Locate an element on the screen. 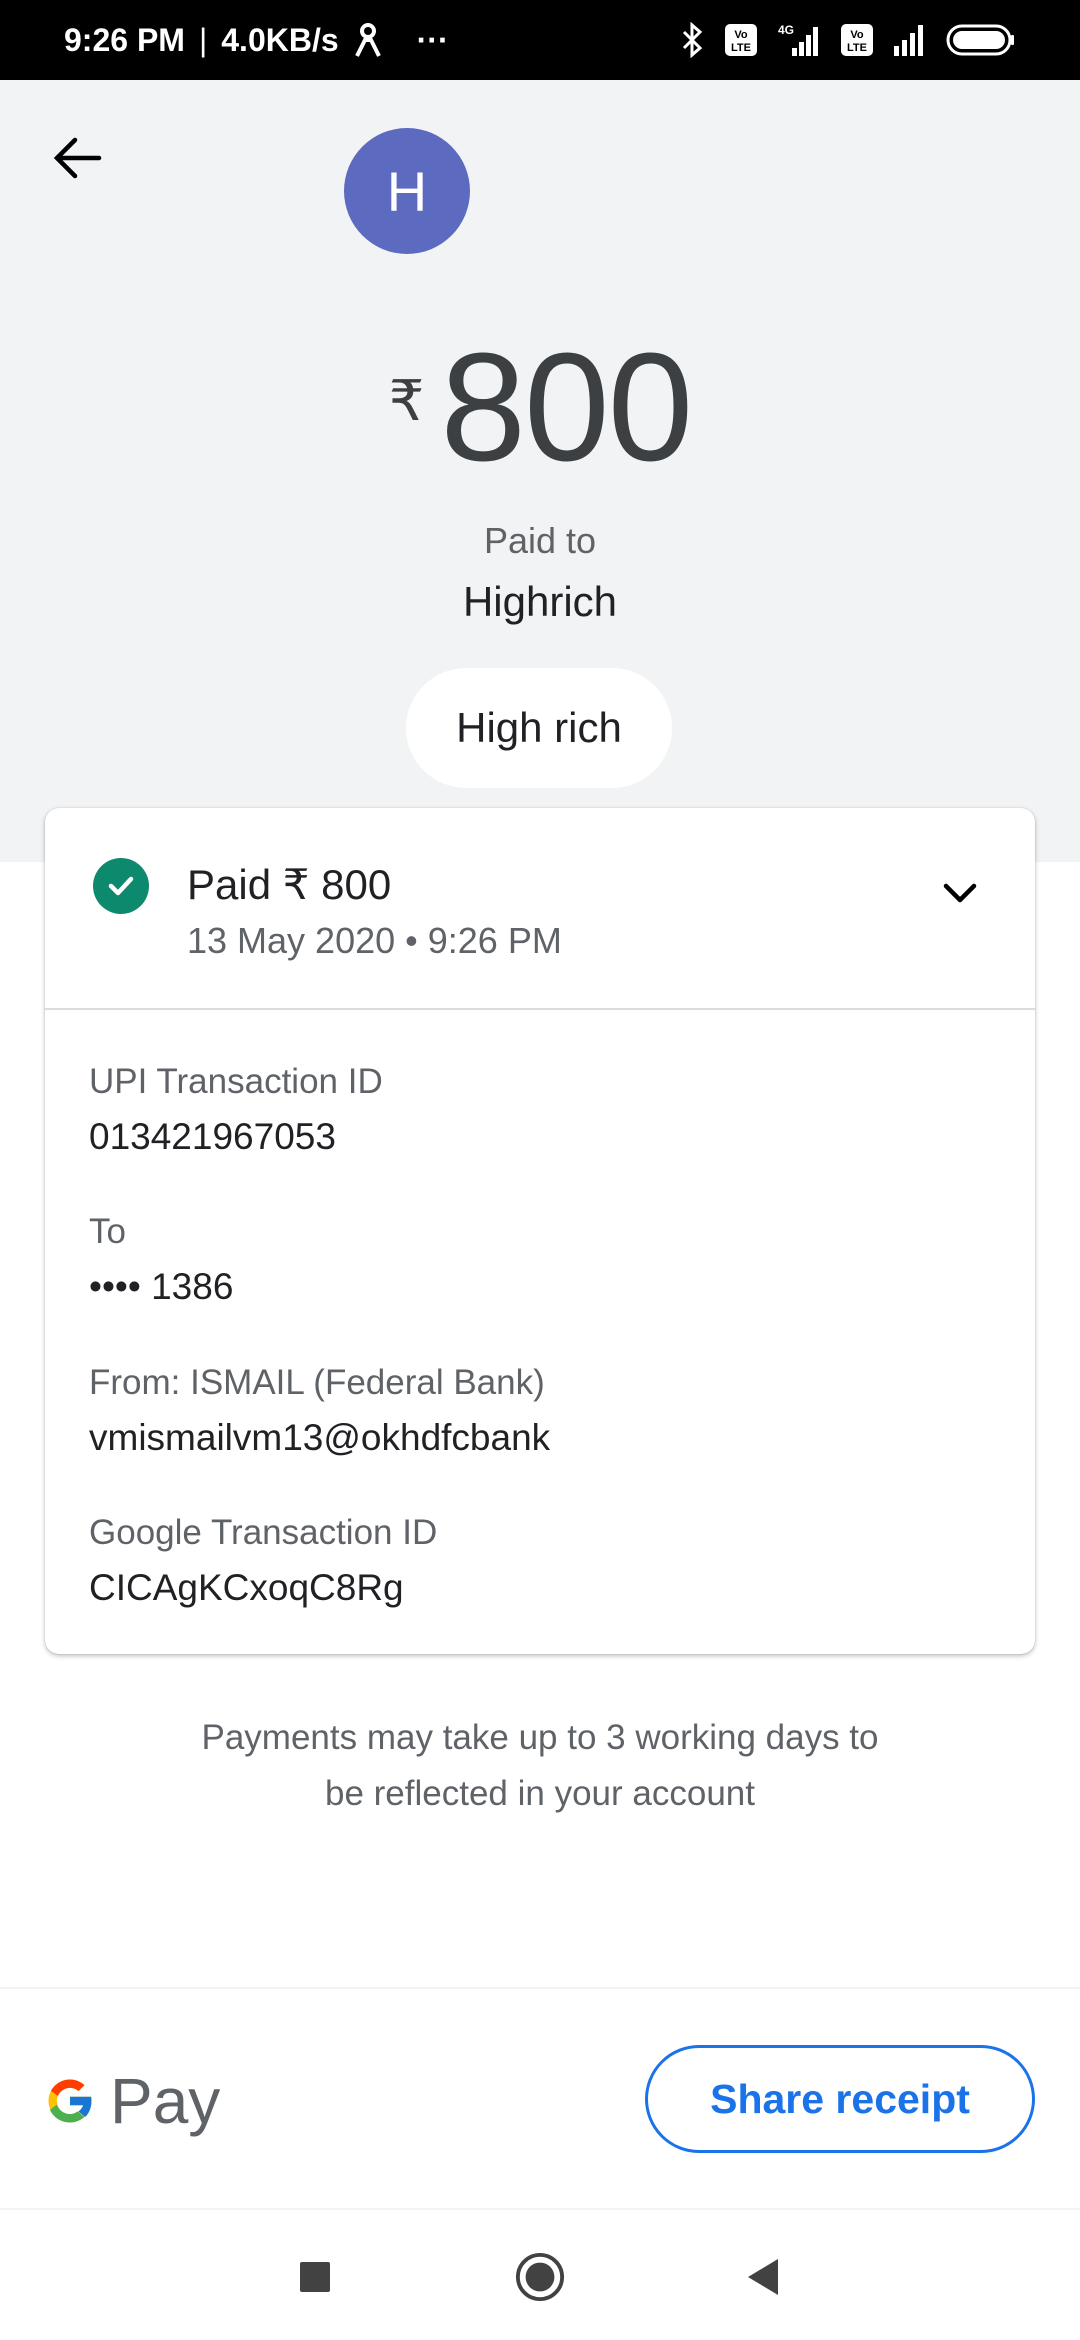 The image size is (1080, 2340). status-network-speed: 4.0KB/s is located at coordinates (280, 39).